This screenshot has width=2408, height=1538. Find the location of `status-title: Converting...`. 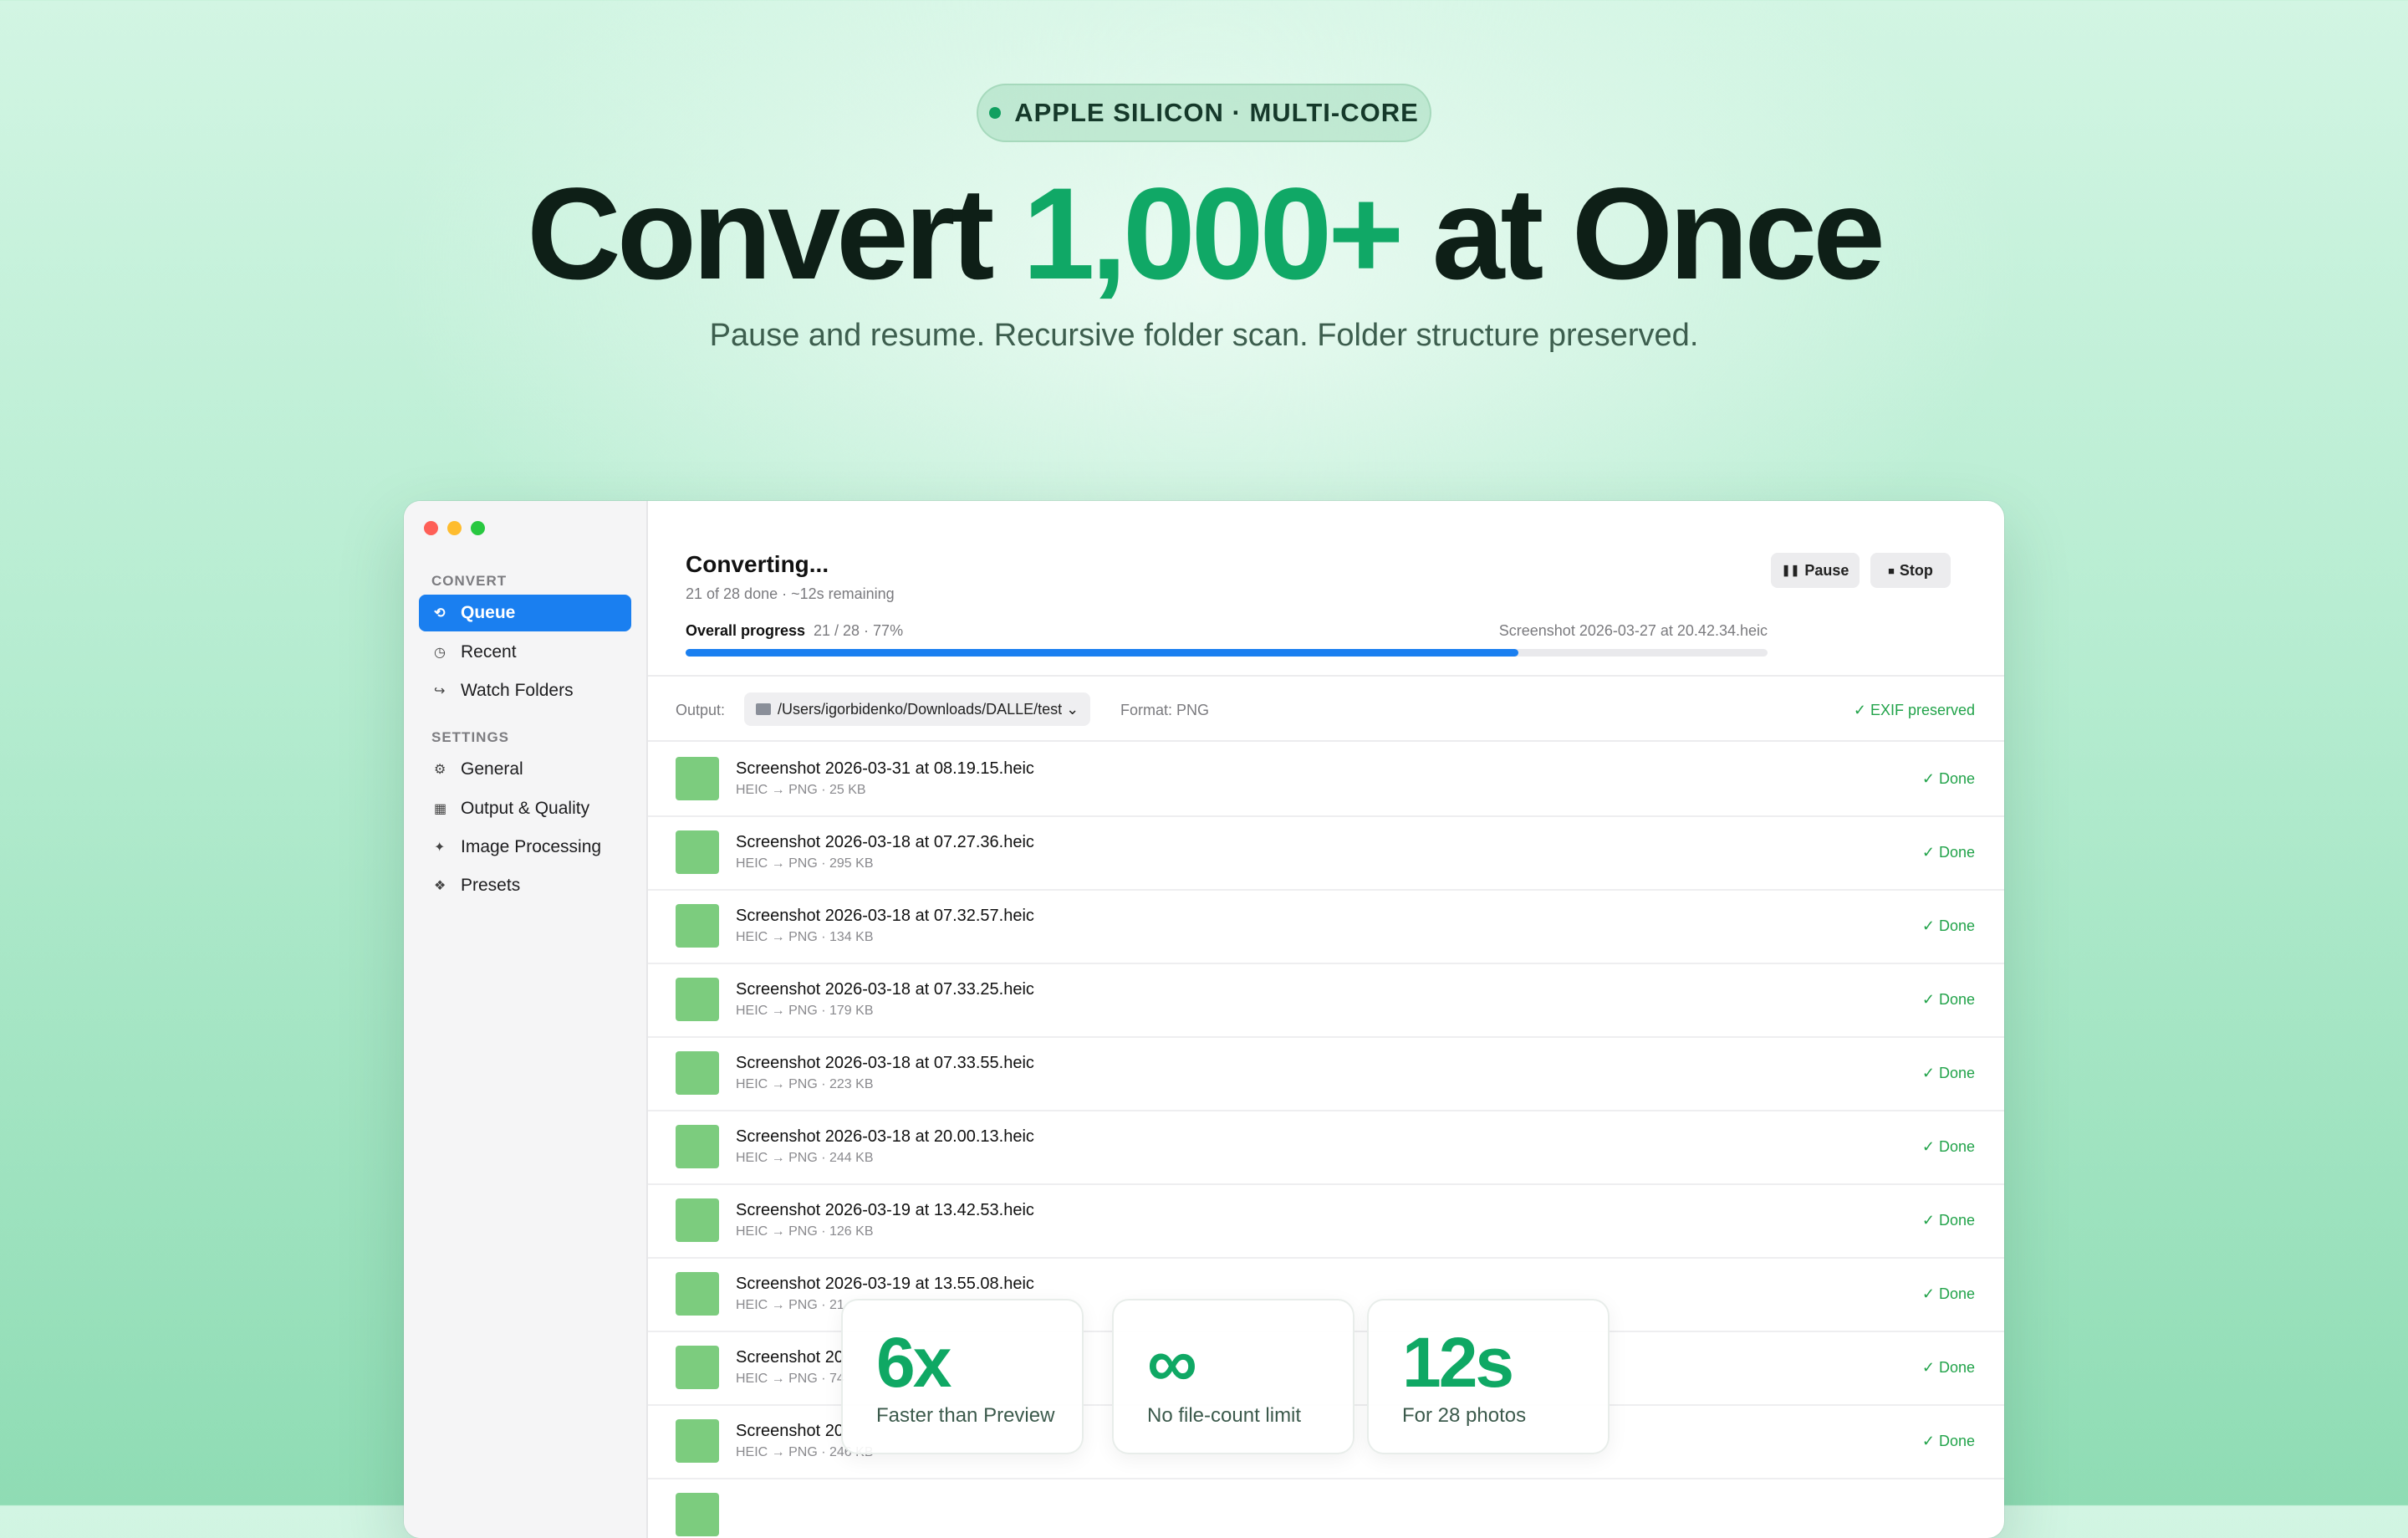

status-title: Converting... is located at coordinates (757, 564).